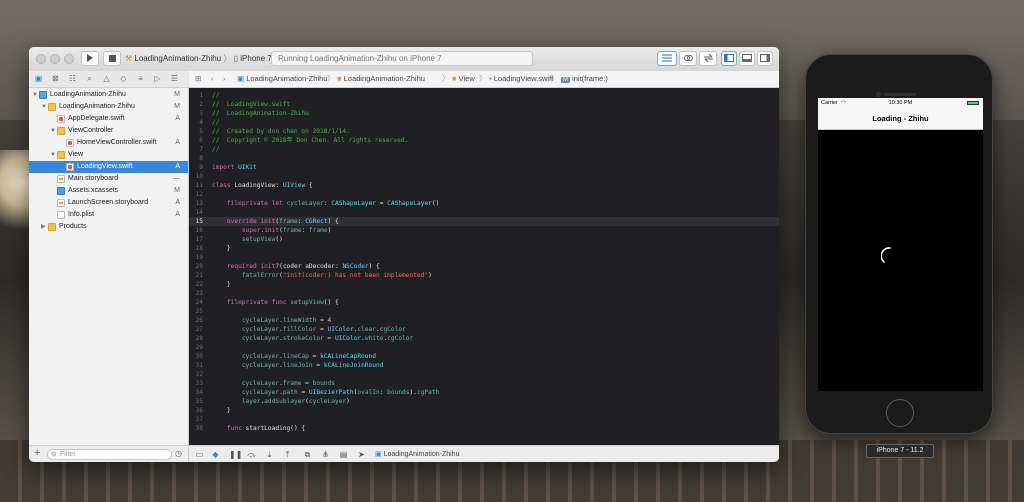 The height and width of the screenshot is (502, 1024). I want to click on stop-icon, so click(112, 58).